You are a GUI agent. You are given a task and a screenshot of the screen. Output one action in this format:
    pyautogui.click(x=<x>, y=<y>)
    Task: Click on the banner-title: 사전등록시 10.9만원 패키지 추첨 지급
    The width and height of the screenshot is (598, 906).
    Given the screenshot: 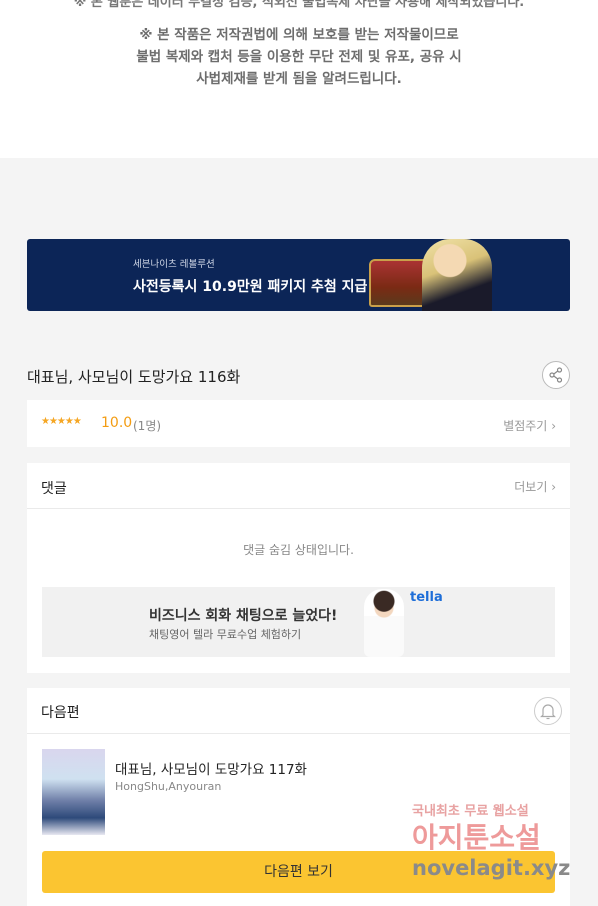 What is the action you would take?
    pyautogui.click(x=250, y=287)
    